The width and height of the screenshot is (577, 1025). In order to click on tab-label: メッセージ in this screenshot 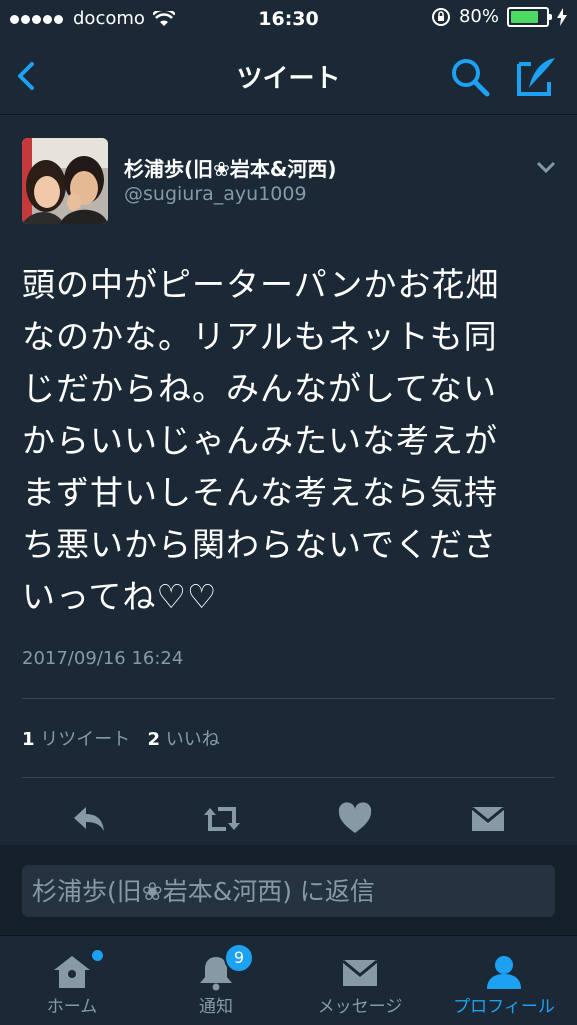, I will do `click(360, 1007)`.